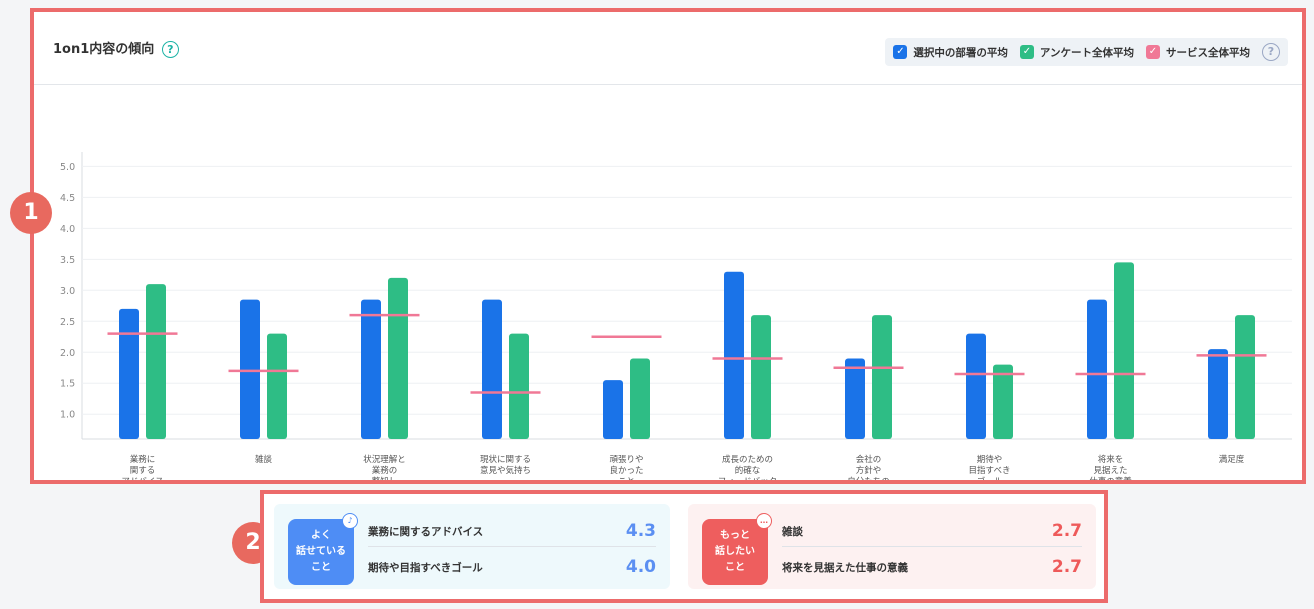  Describe the element at coordinates (505, 470) in the screenshot. I see `x-tick-label: 意見や気持ち` at that location.